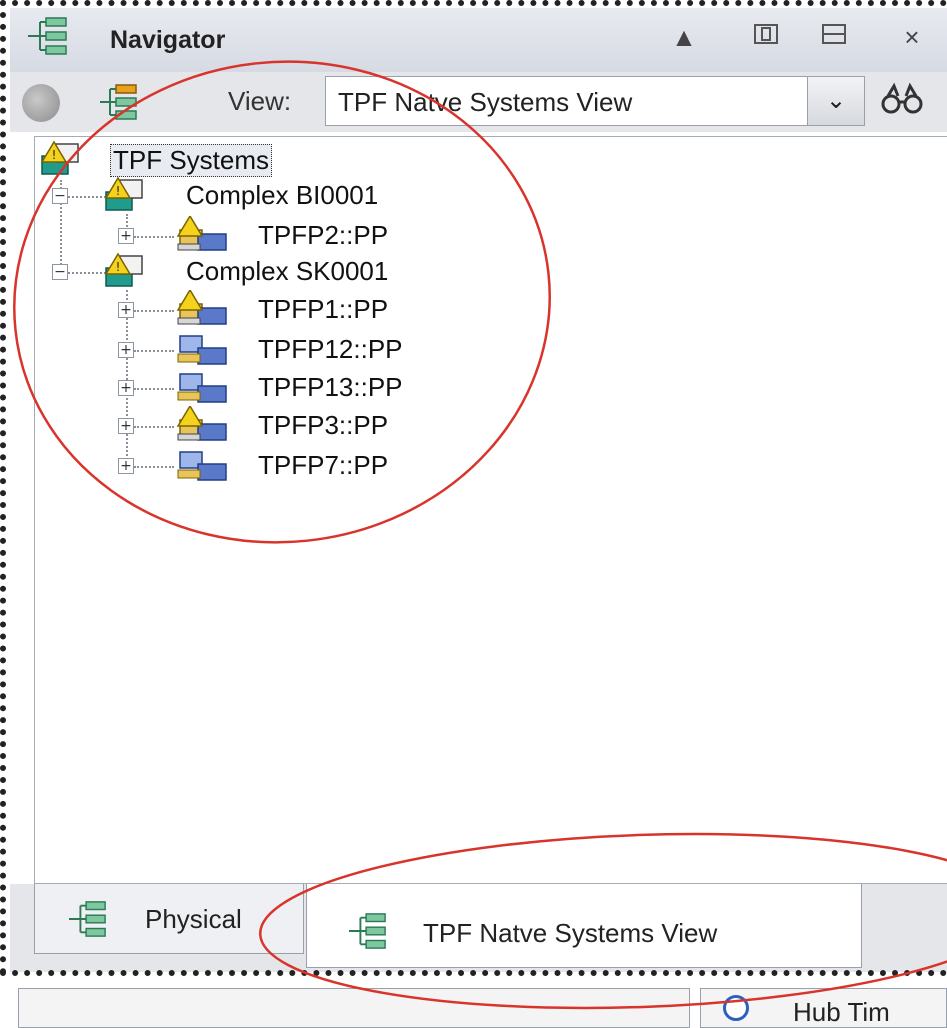 The height and width of the screenshot is (1028, 947). I want to click on close-icon: ×, so click(912, 37).